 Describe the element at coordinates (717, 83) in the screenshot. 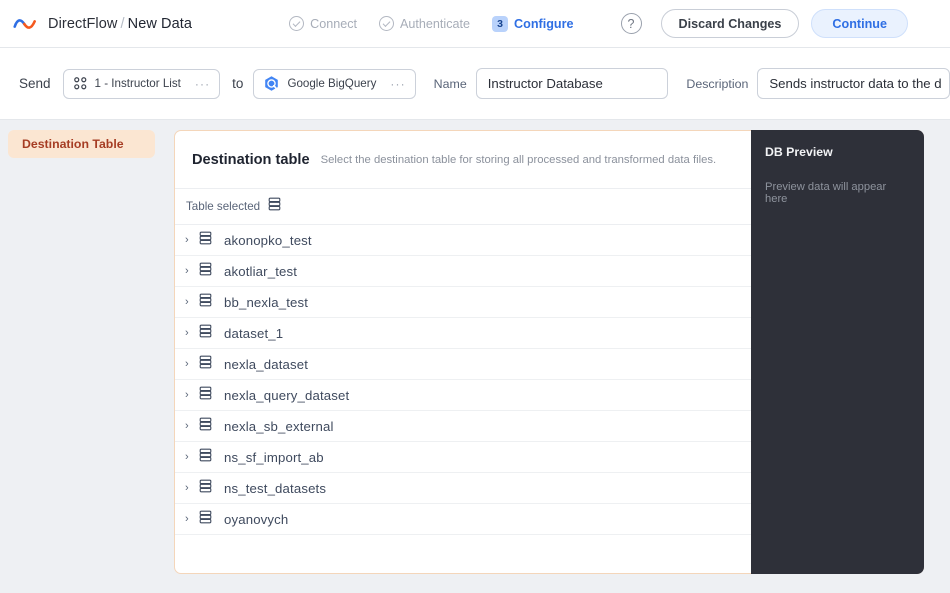

I see `description-label: Description` at that location.